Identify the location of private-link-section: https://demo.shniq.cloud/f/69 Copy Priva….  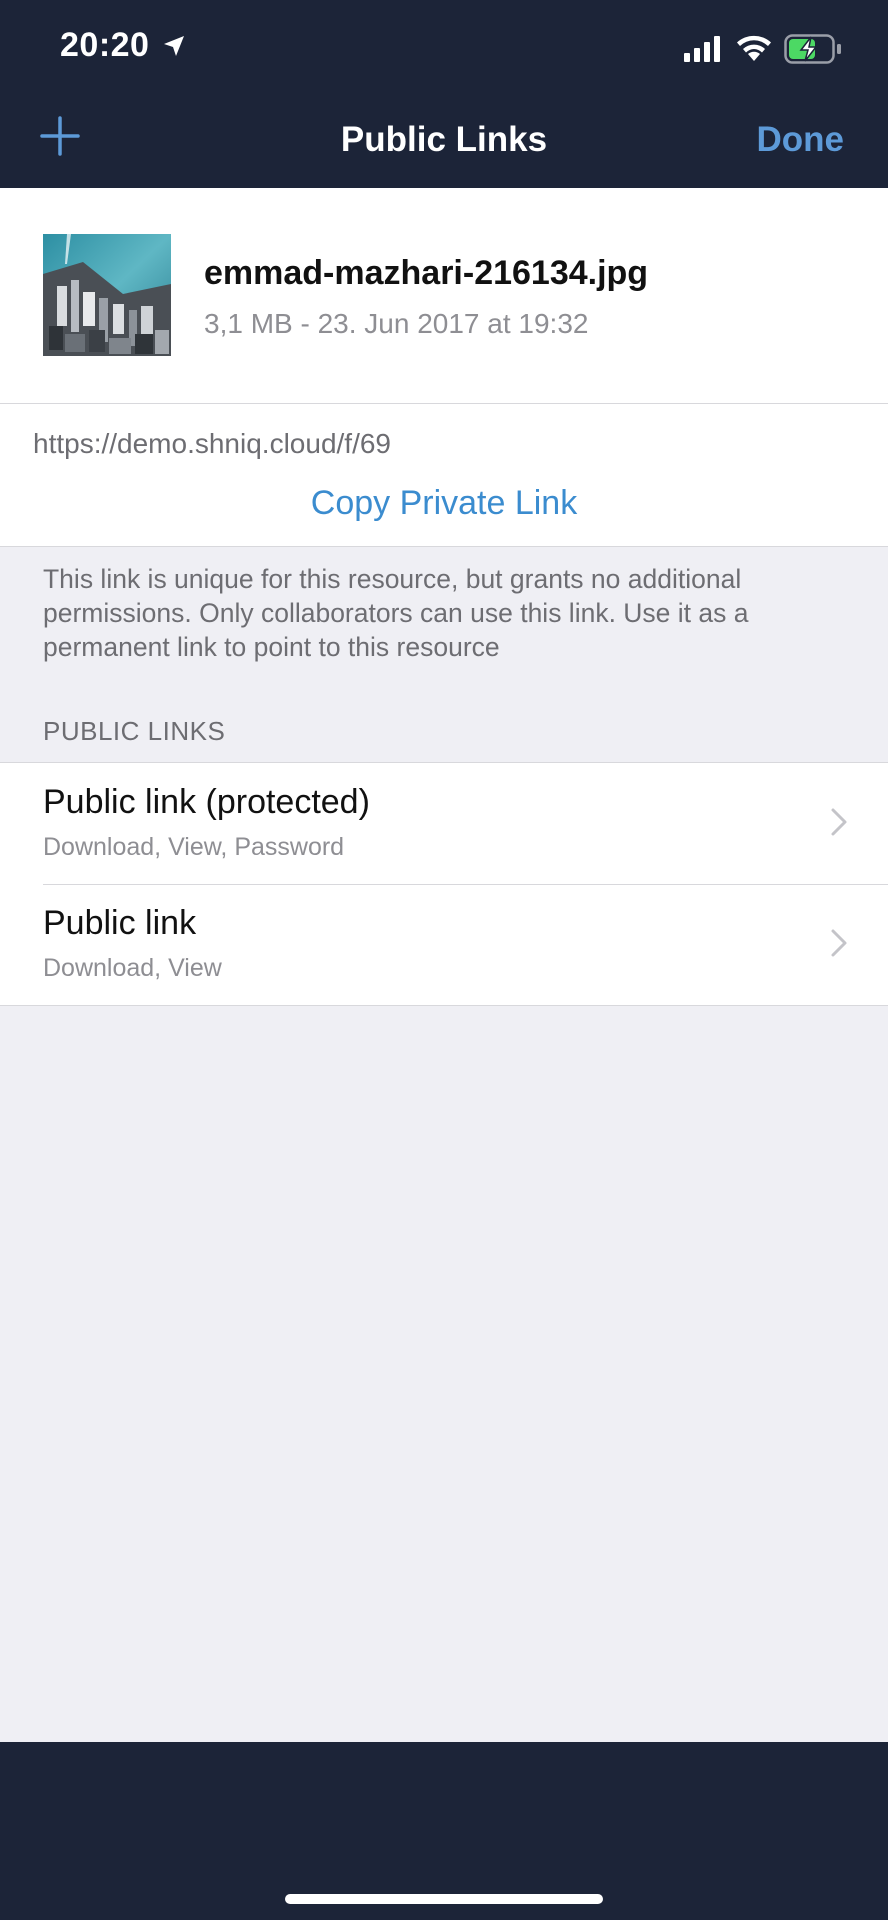
(444, 475).